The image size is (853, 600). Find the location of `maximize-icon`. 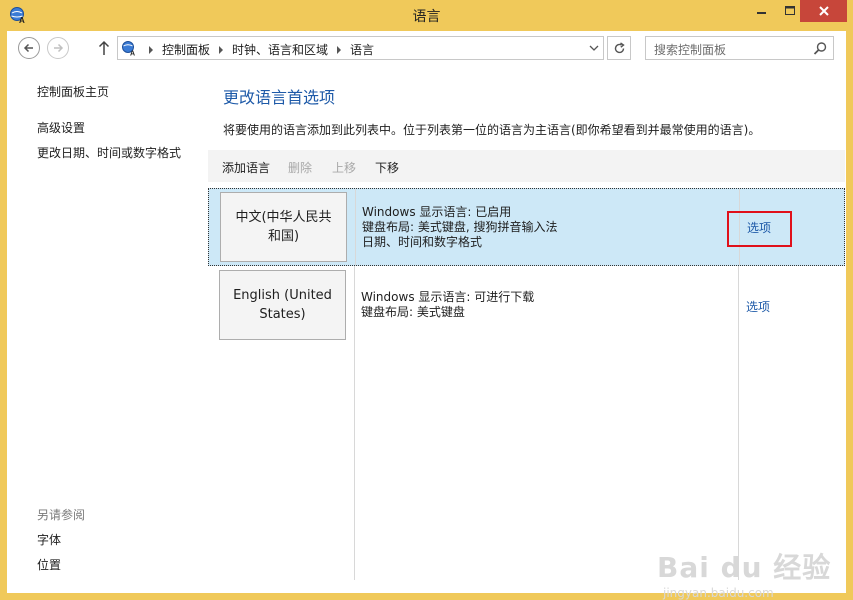

maximize-icon is located at coordinates (789, 10).